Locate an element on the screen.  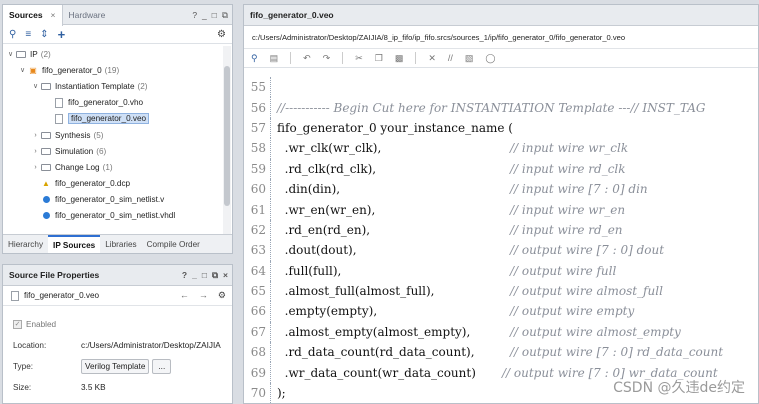
tree-item-fifo-generator: ∨ ▣ fifo_generator_0 (19) is located at coordinates (114, 70).